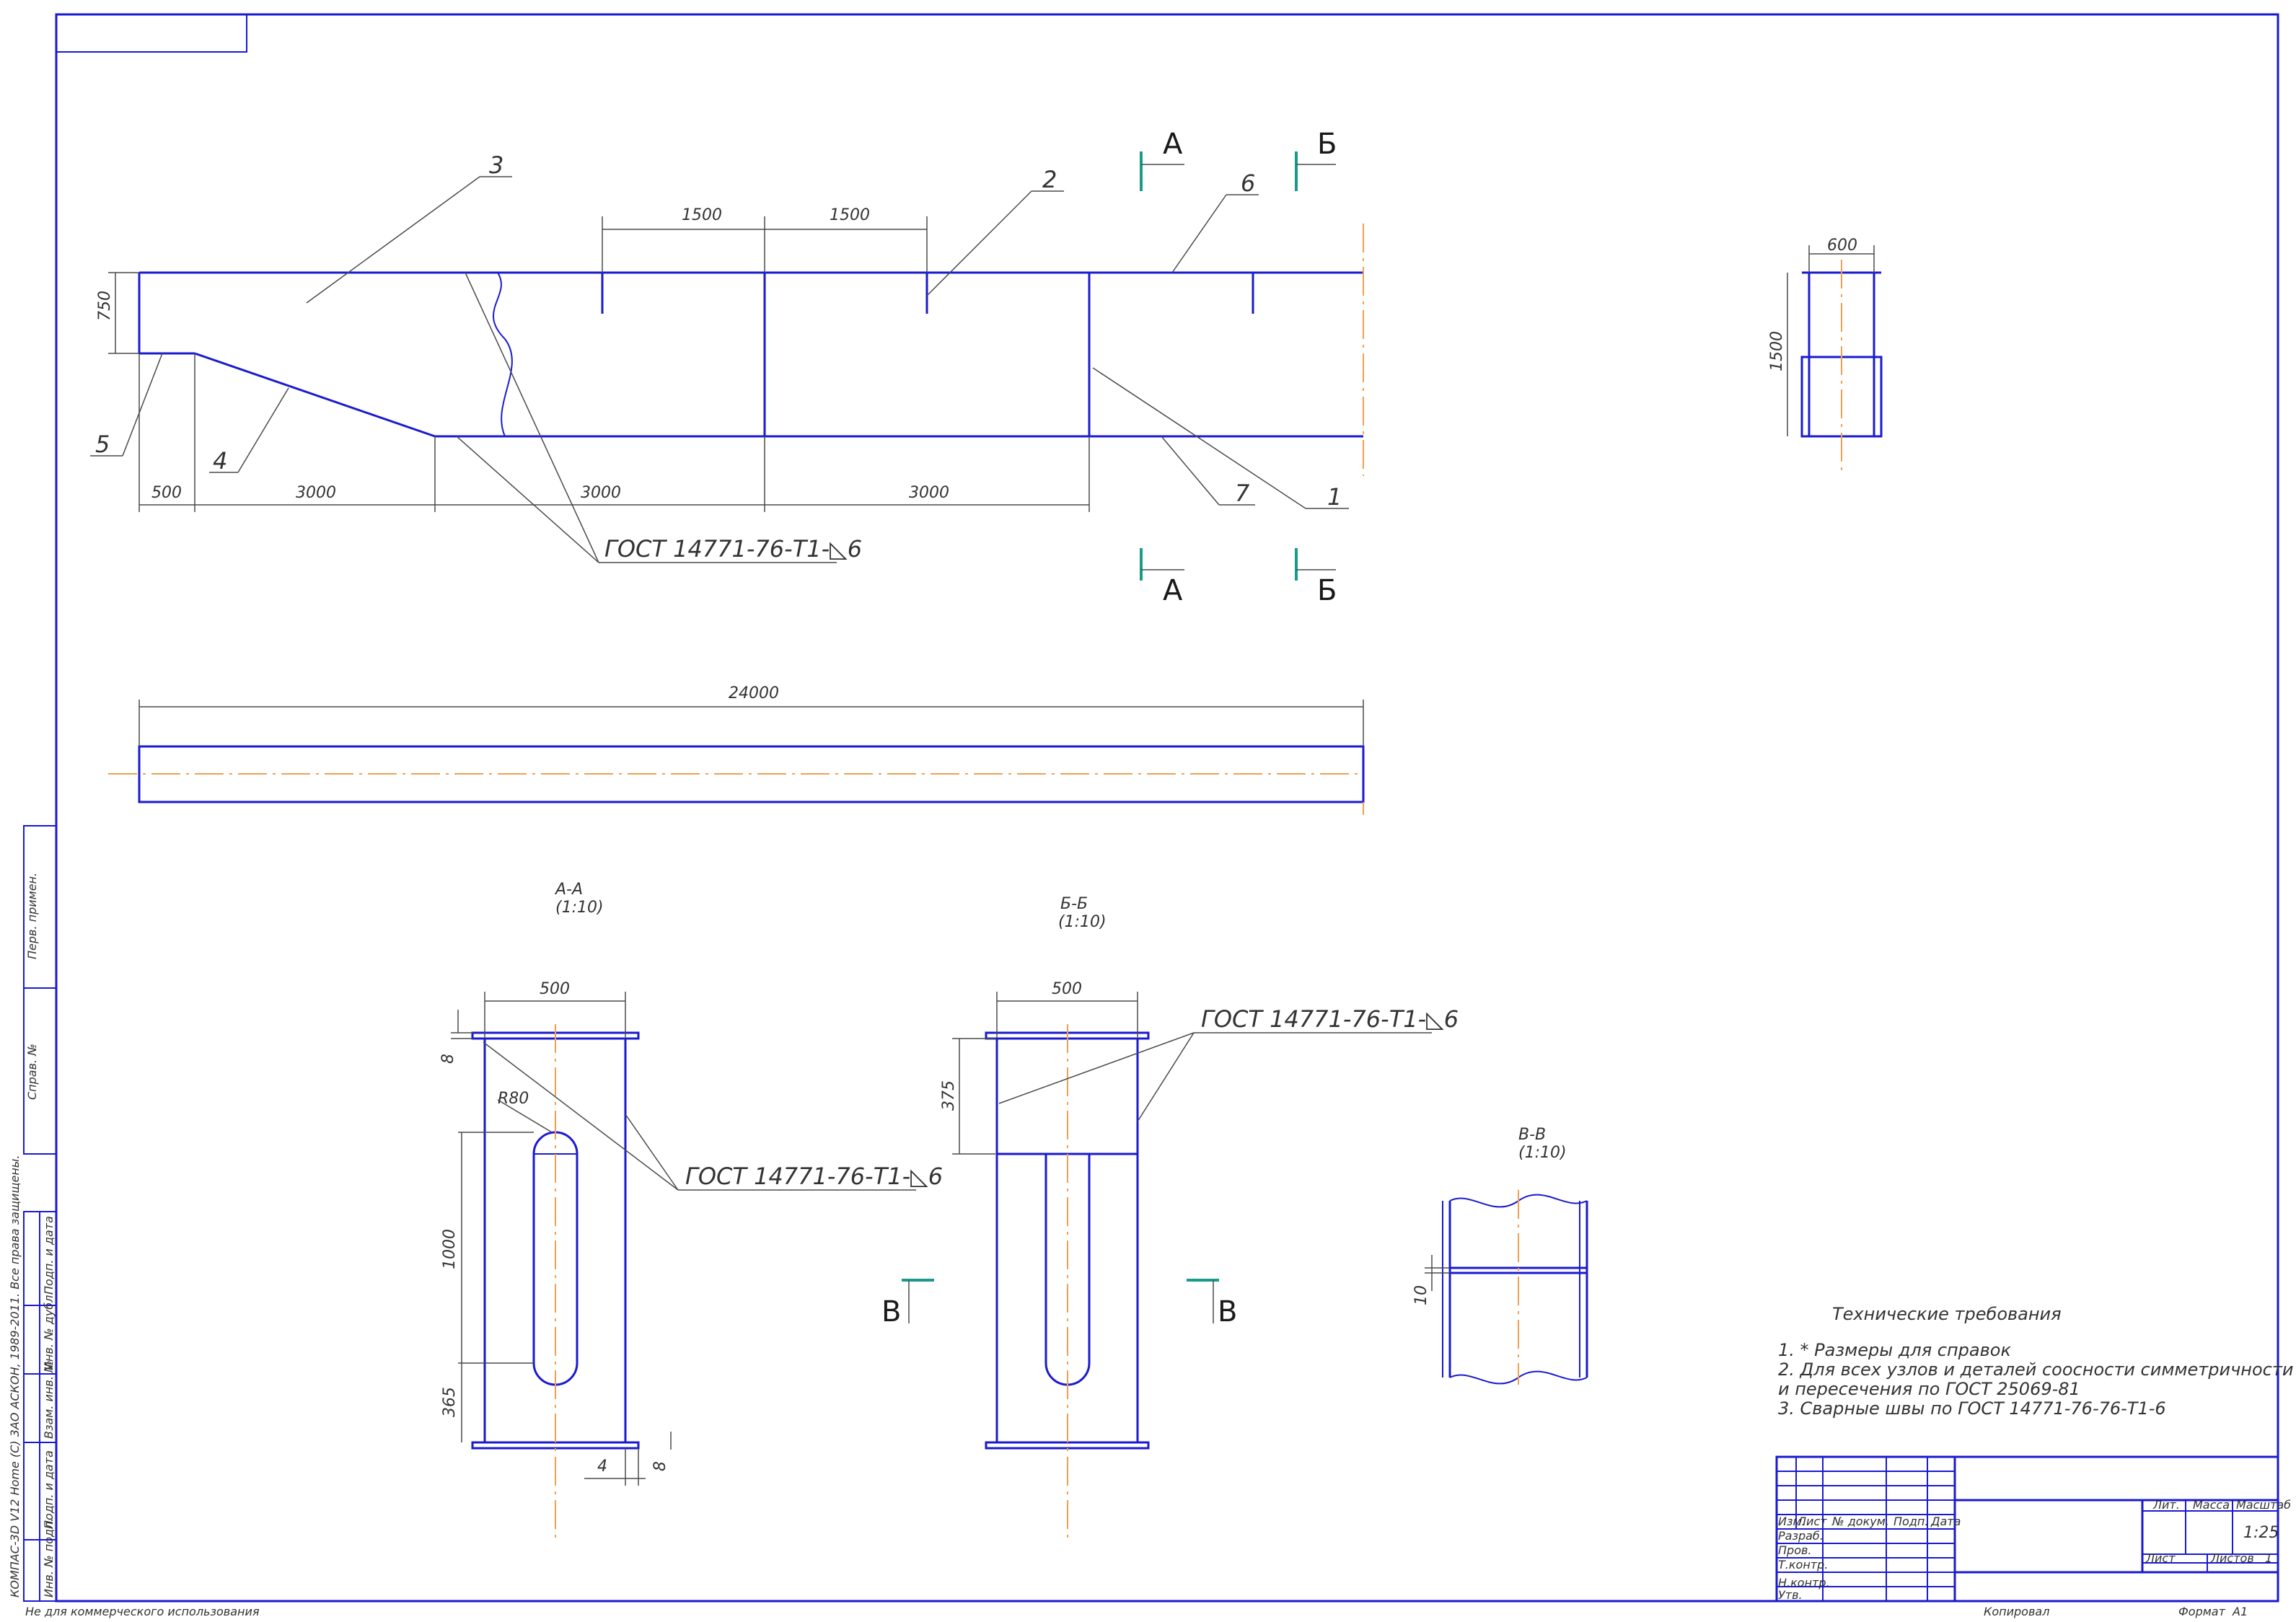  I want to click on mark-b-top: Б, so click(1327, 144).